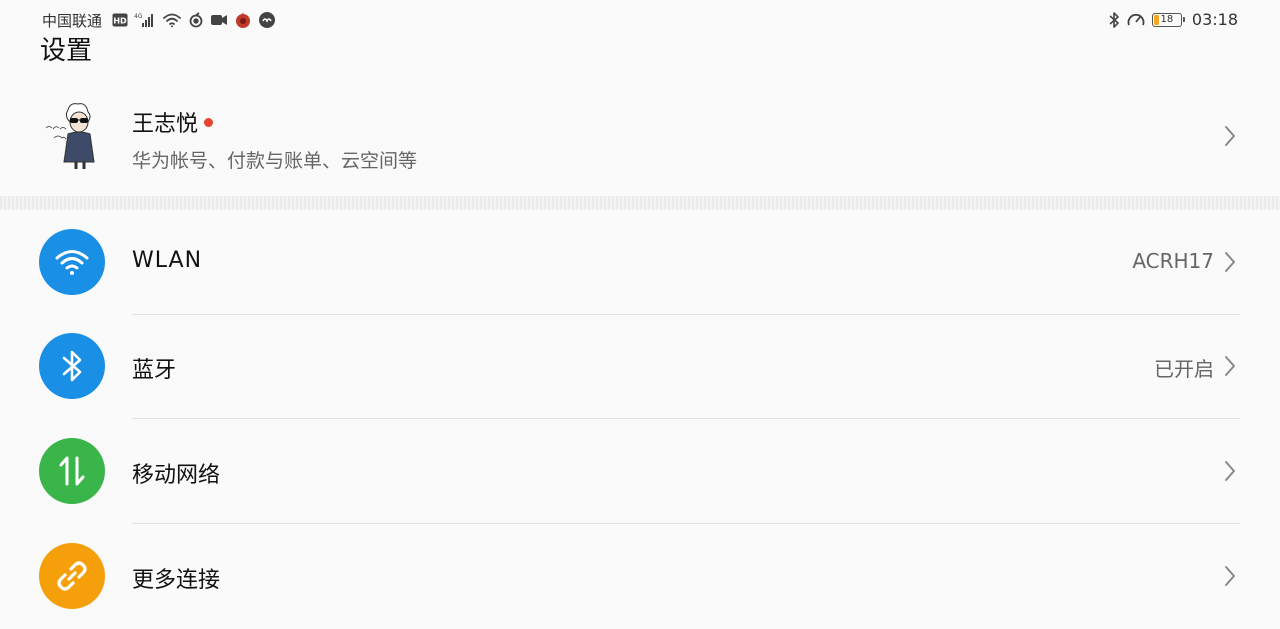 Image resolution: width=1280 pixels, height=629 pixels. I want to click on cloud-icon, so click(267, 20).